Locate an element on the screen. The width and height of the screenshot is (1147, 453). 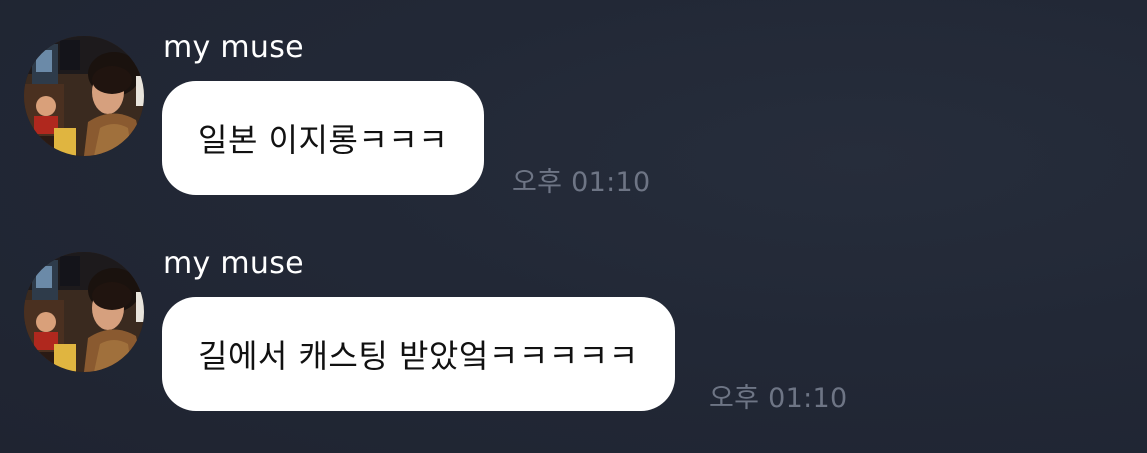
message-bubble: 일본 이지롱ㅋㅋㅋ is located at coordinates (323, 138).